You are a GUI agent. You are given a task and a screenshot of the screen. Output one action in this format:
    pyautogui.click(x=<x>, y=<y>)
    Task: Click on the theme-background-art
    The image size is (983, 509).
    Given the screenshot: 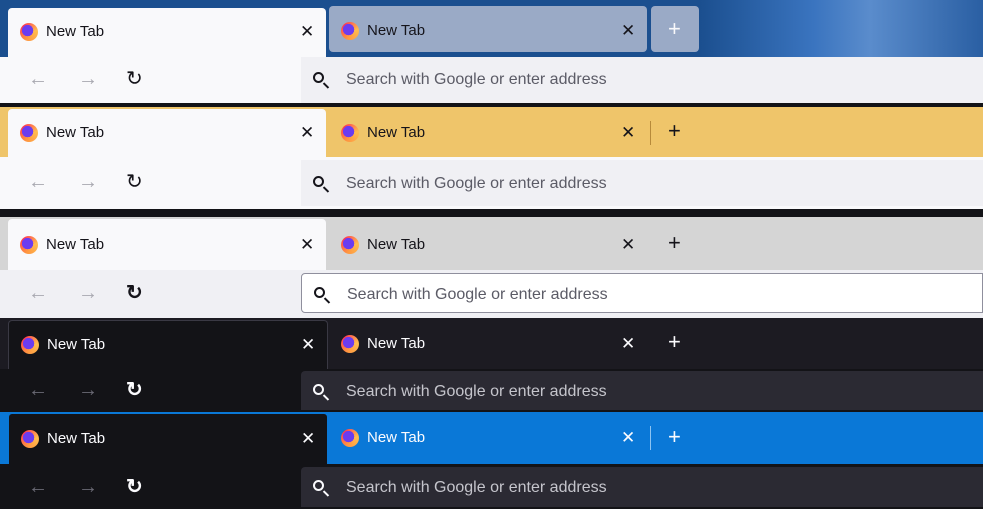 What is the action you would take?
    pyautogui.click(x=841, y=28)
    